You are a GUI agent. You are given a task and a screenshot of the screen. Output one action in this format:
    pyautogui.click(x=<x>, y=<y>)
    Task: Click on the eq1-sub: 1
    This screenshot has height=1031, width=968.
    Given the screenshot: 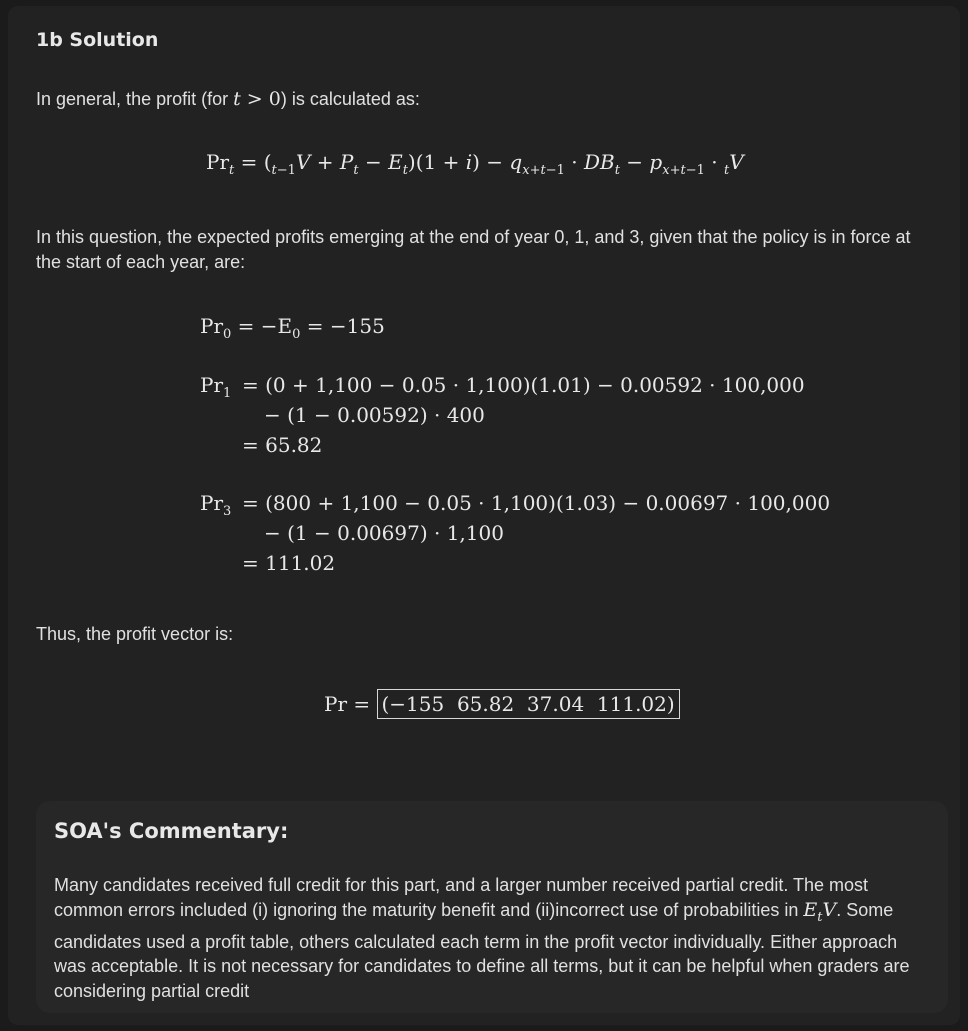 What is the action you would take?
    pyautogui.click(x=227, y=393)
    